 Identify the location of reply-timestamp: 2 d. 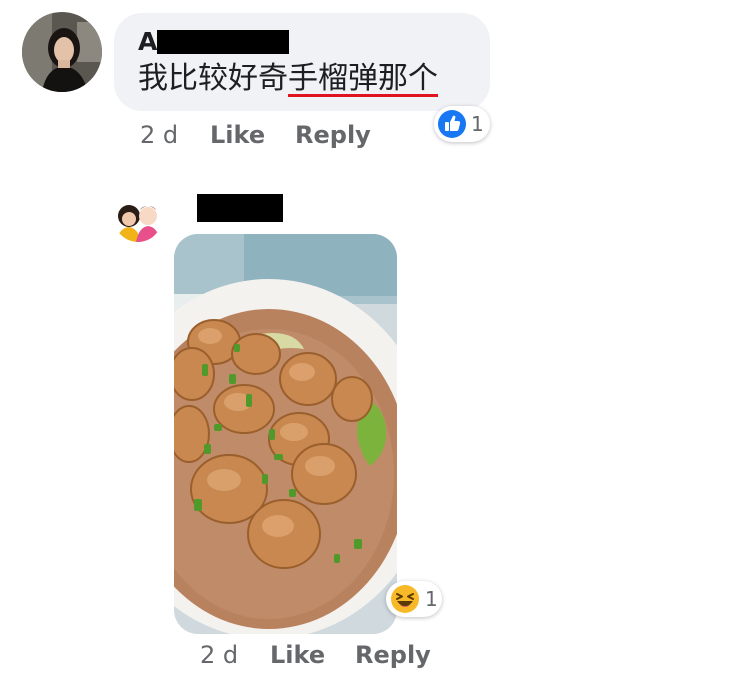
(219, 655).